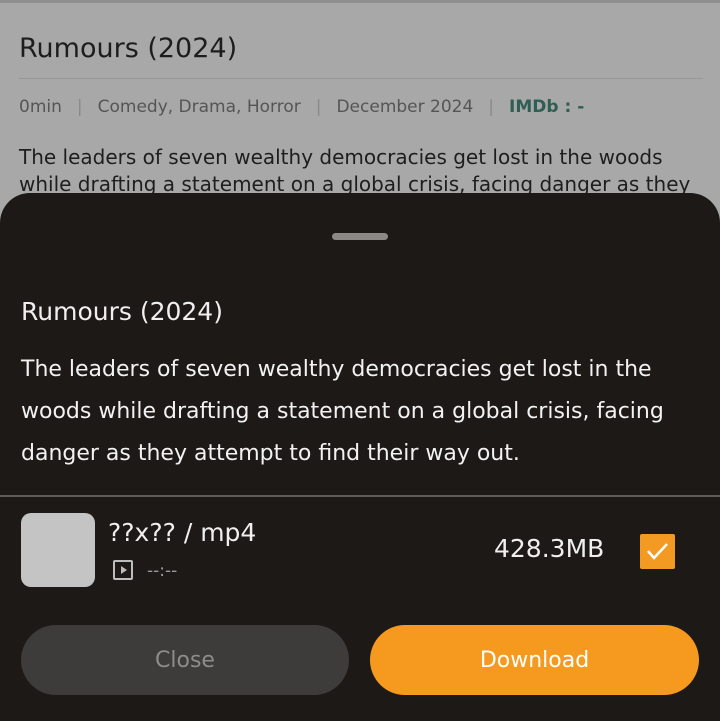  Describe the element at coordinates (128, 48) in the screenshot. I see `page-title: Rumours (2024)` at that location.